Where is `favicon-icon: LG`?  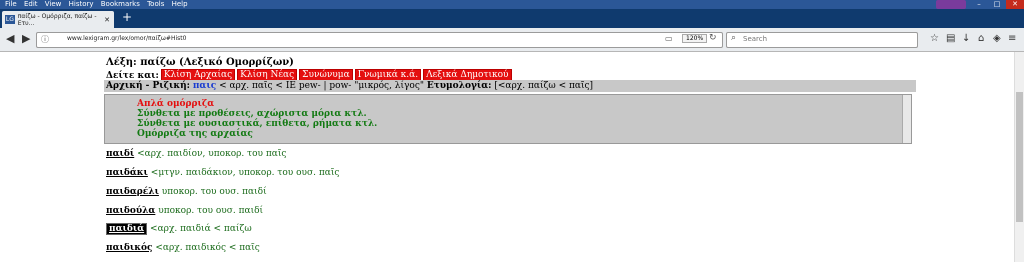
favicon-icon: LG is located at coordinates (10, 19).